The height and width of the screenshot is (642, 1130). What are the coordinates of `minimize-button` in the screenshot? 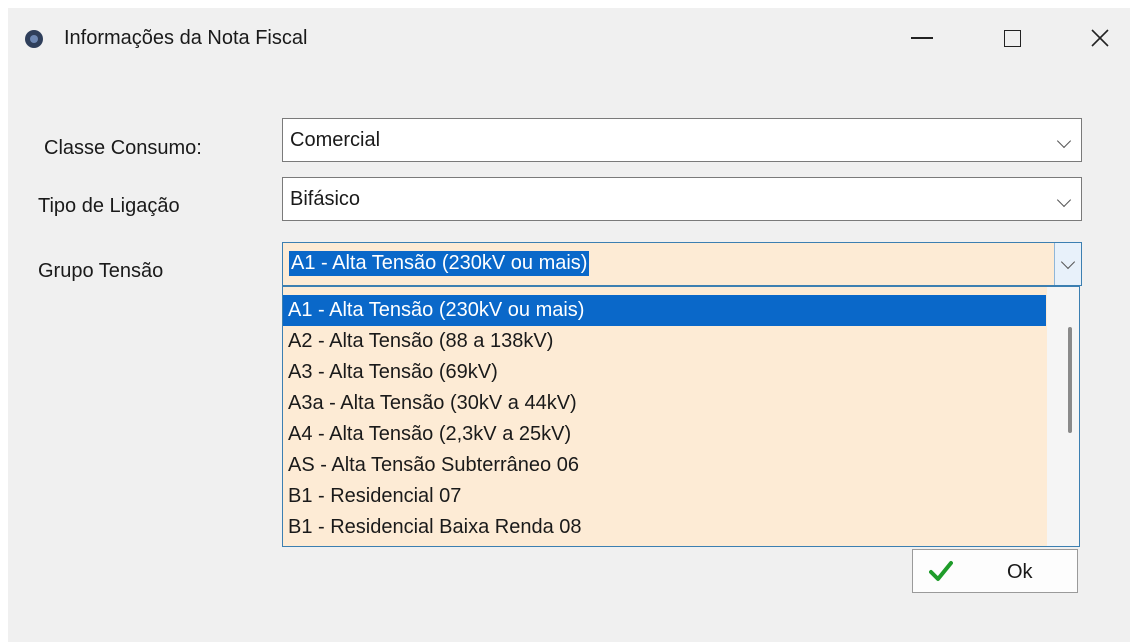 It's located at (922, 38).